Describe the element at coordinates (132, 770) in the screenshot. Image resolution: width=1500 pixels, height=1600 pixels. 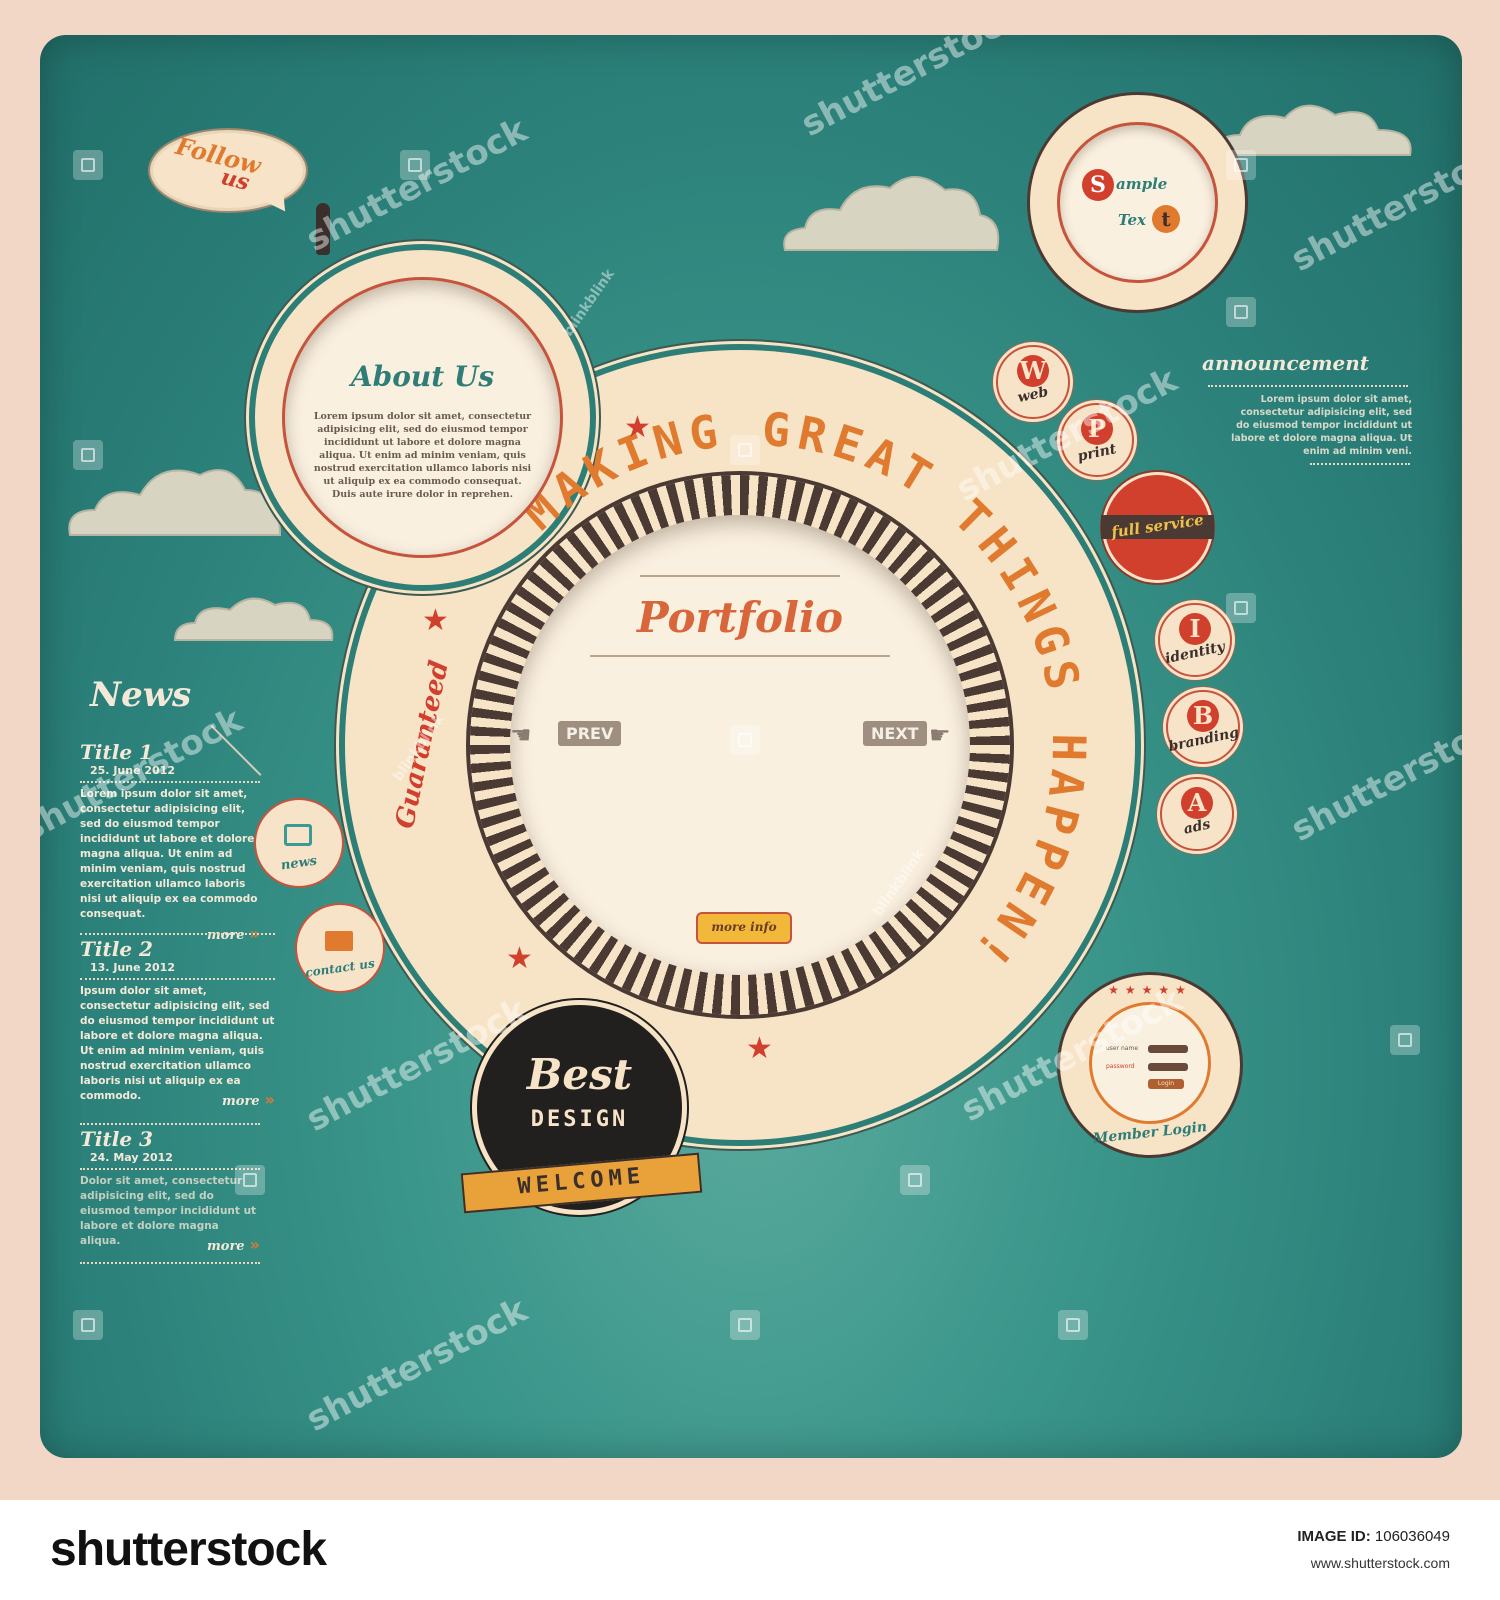
I see `news-item-date: 25. June 2012` at that location.